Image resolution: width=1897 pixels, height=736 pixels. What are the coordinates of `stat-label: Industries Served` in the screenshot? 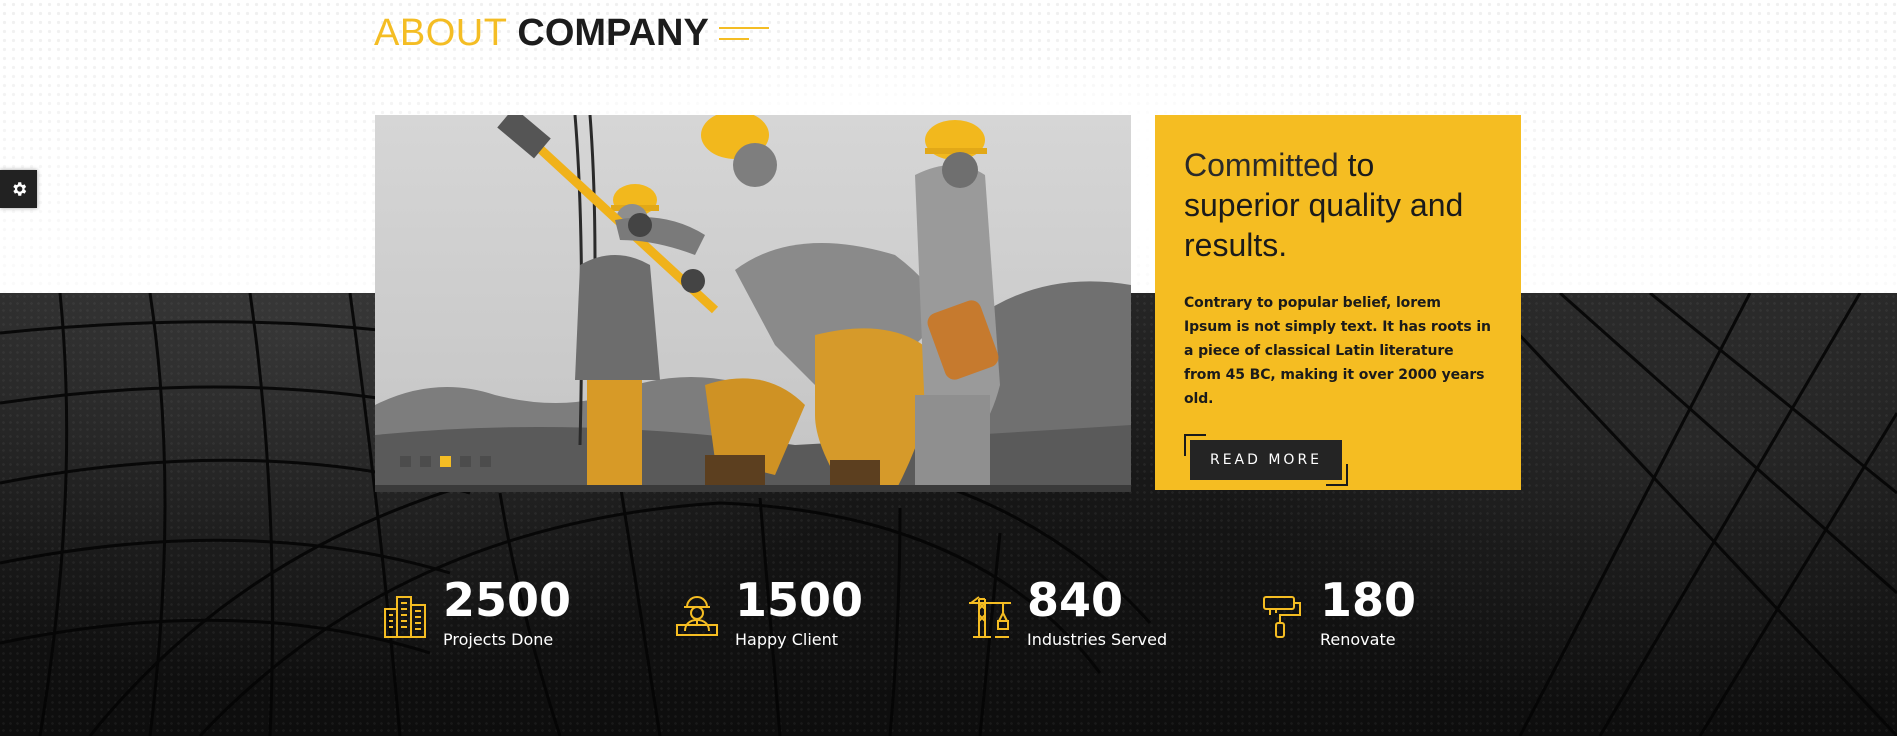 It's located at (1097, 639).